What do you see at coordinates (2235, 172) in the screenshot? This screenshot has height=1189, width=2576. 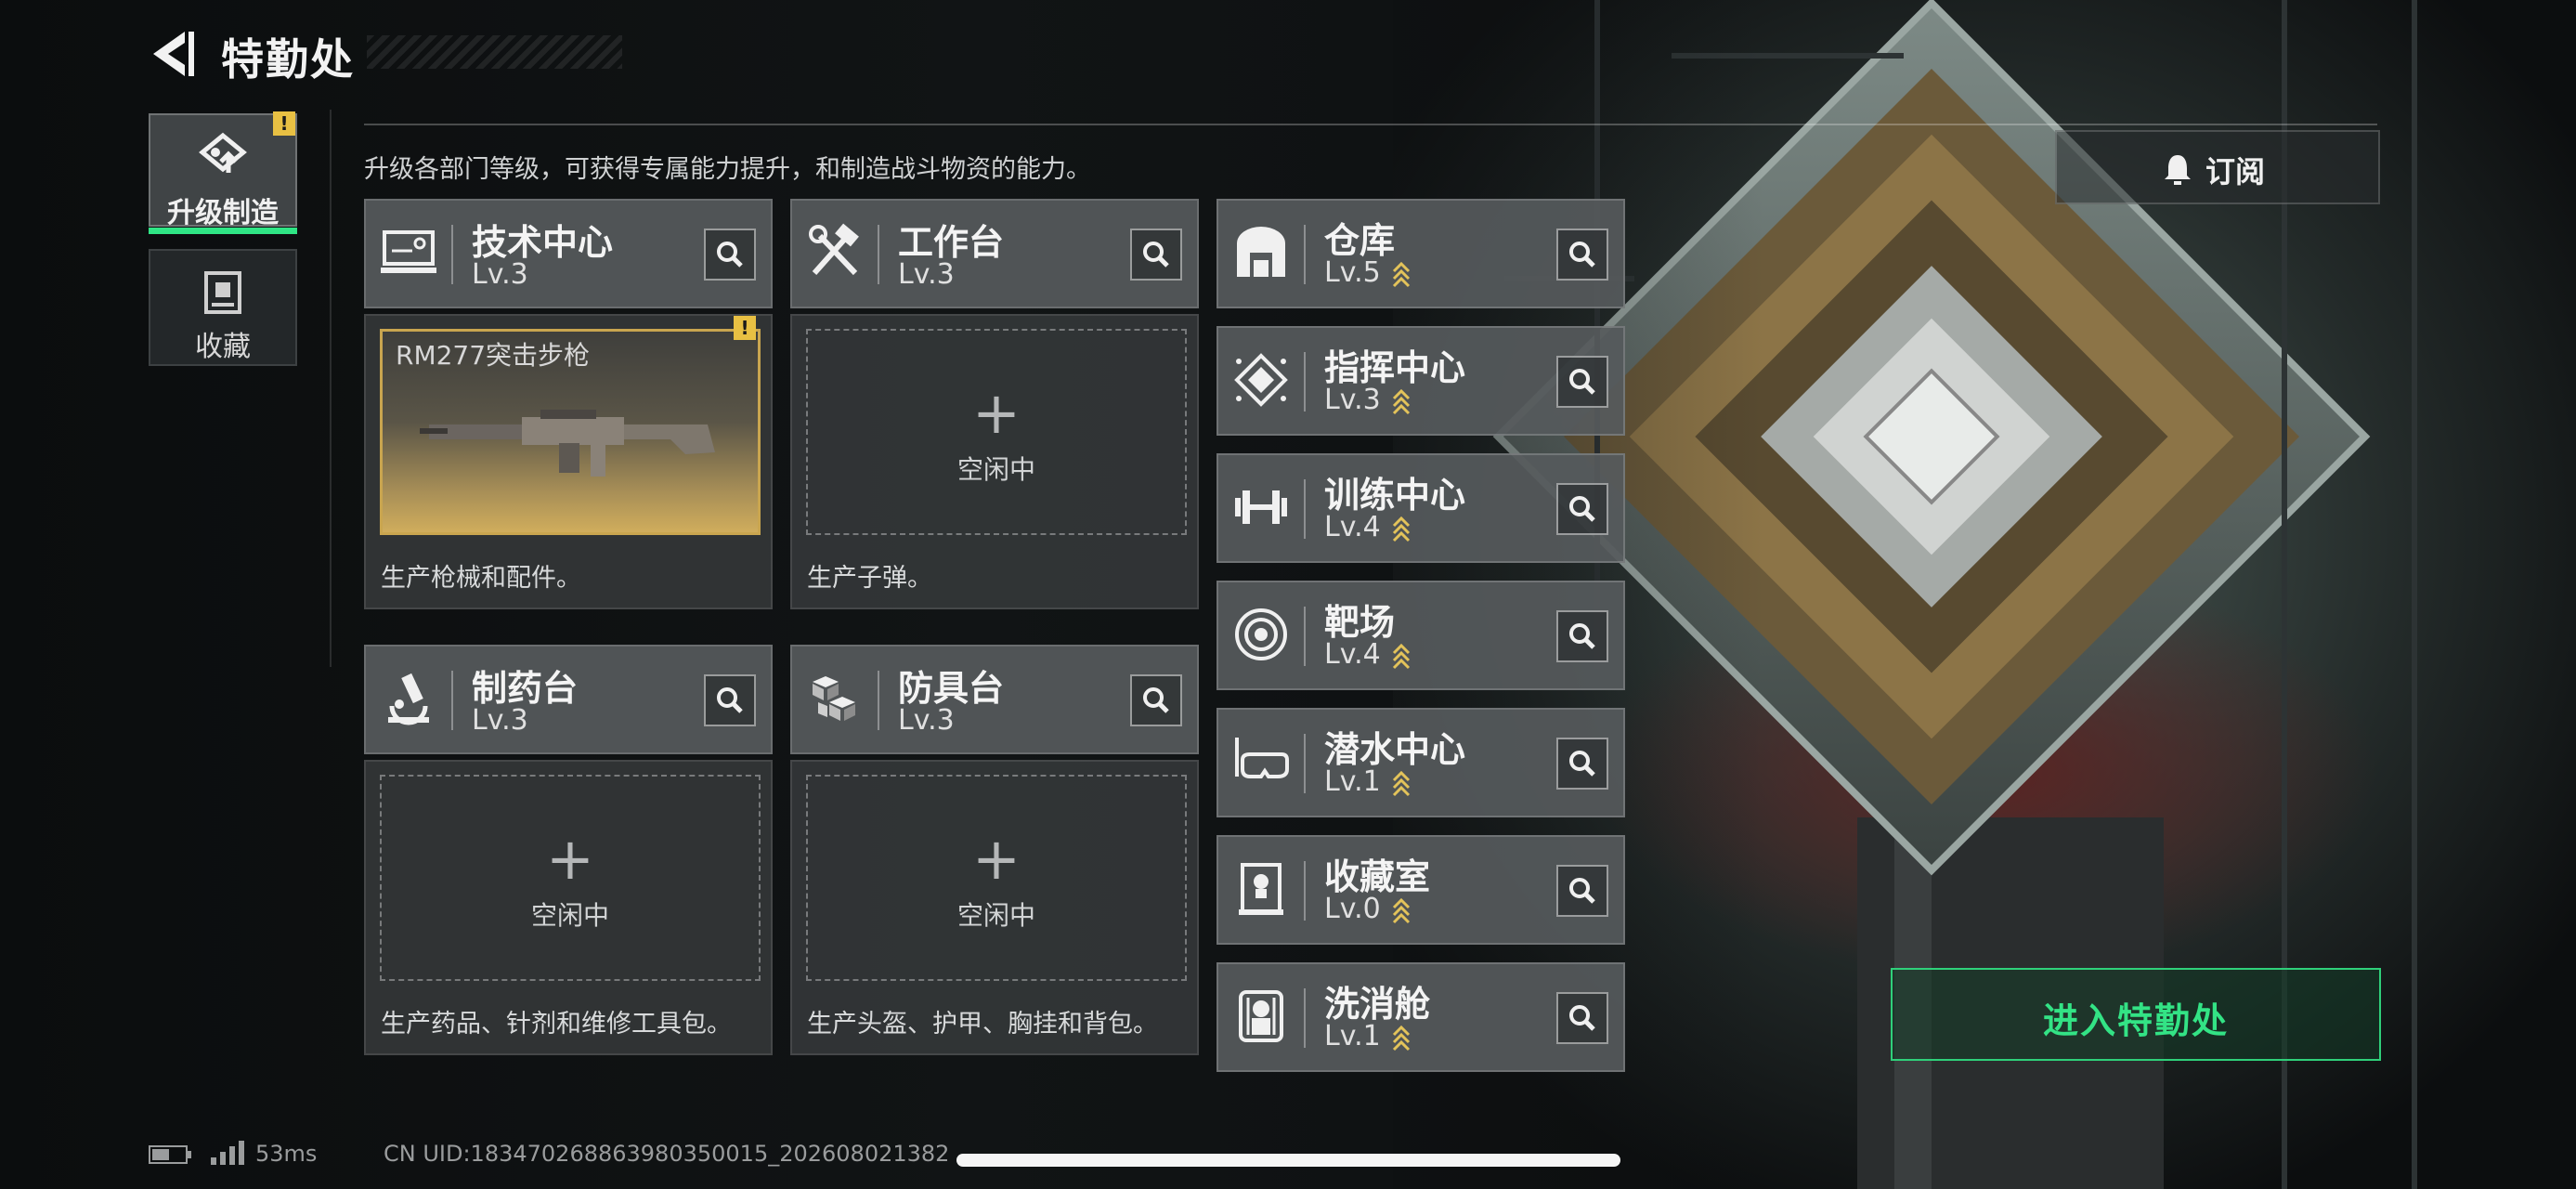 I see `subscribe-label: 订阅` at bounding box center [2235, 172].